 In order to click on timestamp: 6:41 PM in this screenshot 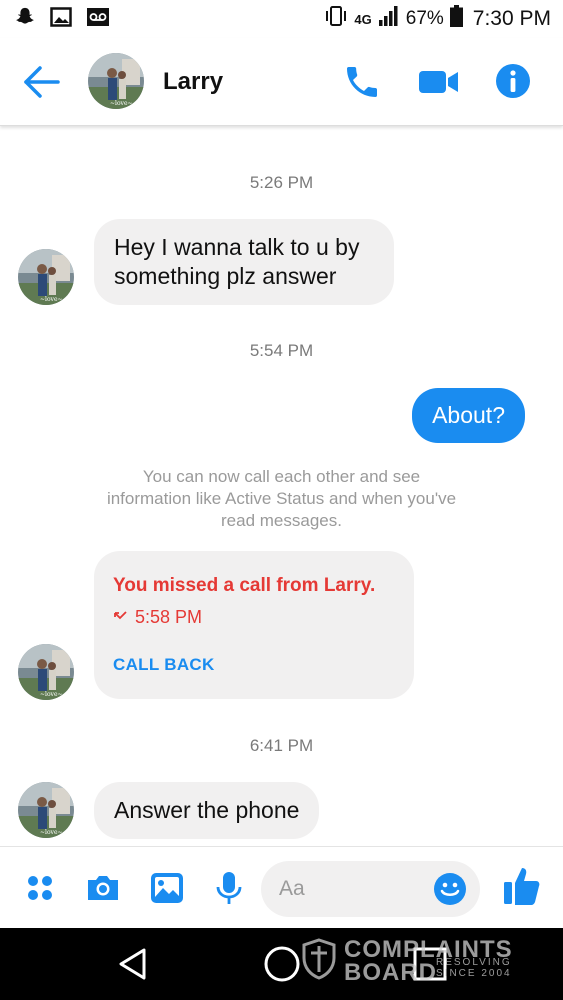, I will do `click(281, 745)`.